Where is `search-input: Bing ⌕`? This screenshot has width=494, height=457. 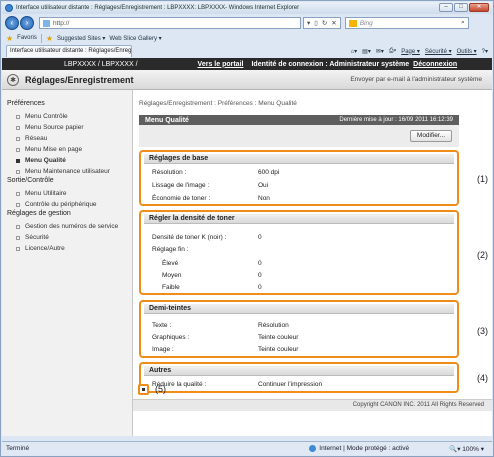 search-input: Bing ⌕ is located at coordinates (406, 23).